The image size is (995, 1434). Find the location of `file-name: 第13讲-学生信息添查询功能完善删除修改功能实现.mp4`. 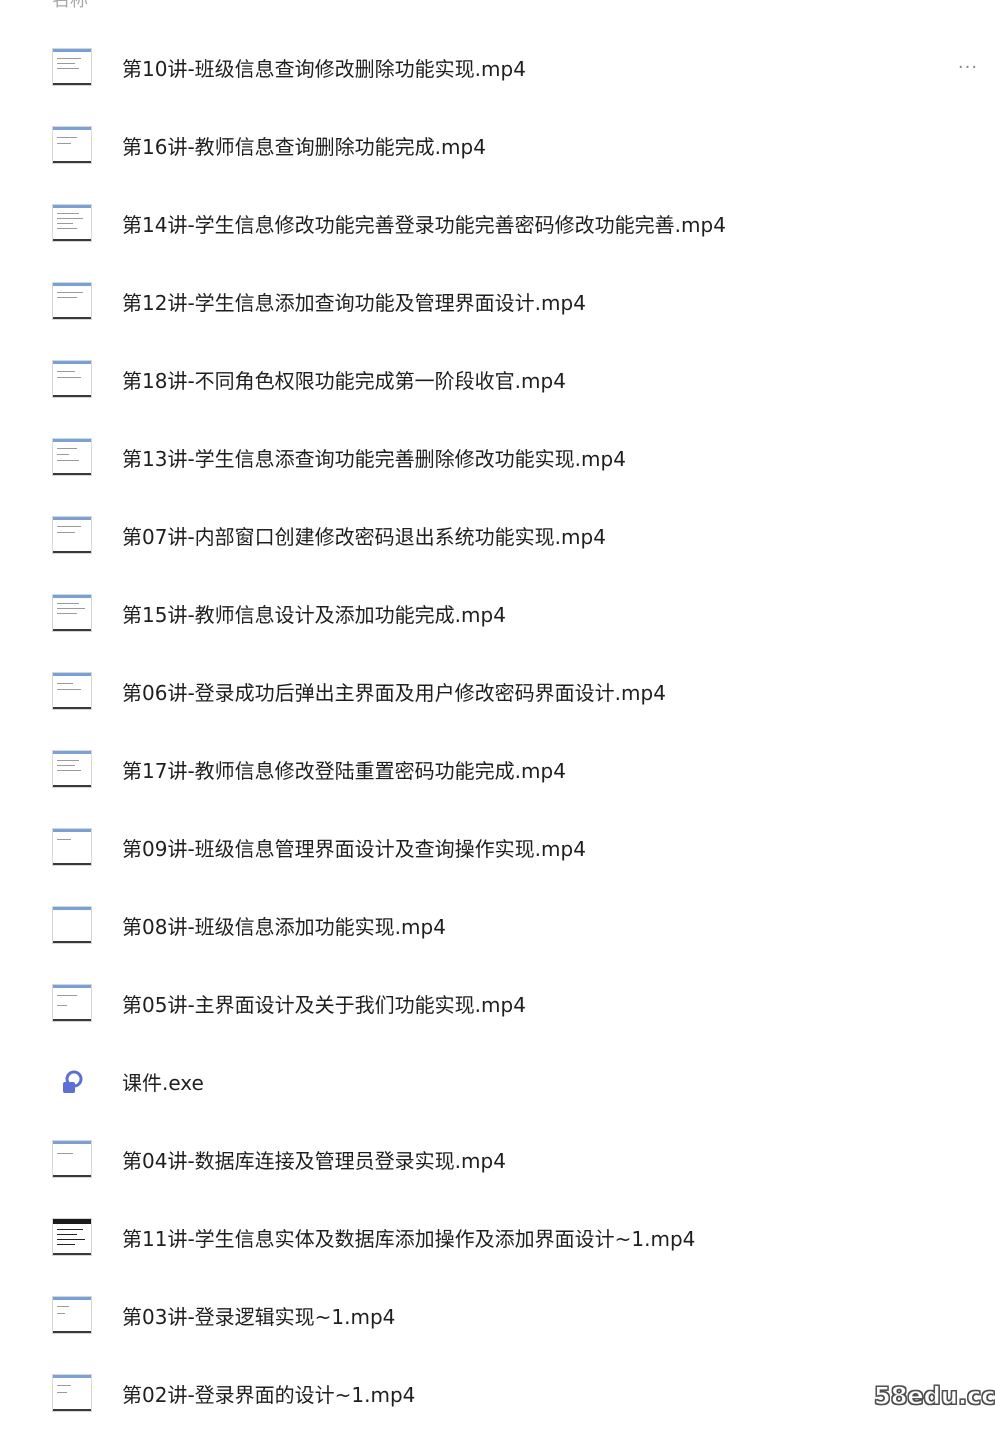

file-name: 第13讲-学生信息添查询功能完善删除修改功能实现.mp4 is located at coordinates (374, 459).